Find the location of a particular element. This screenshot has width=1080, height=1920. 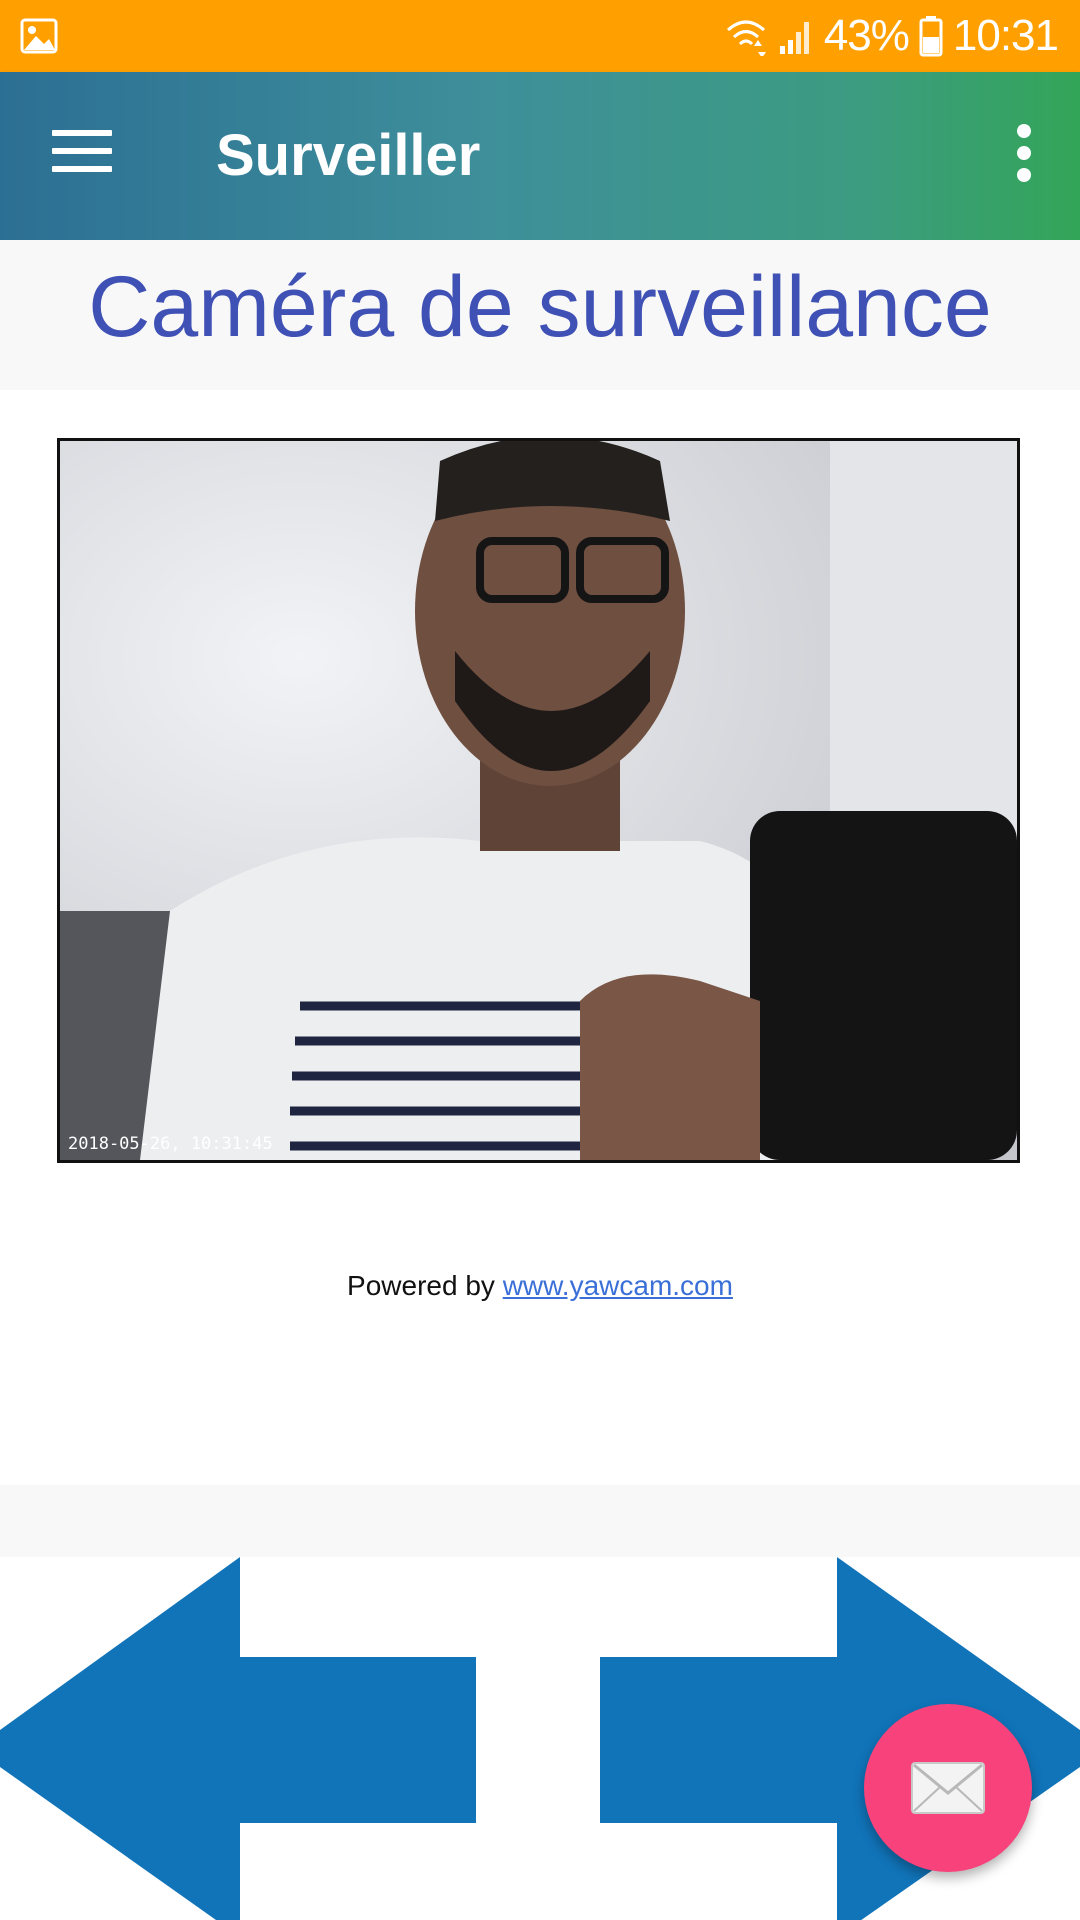

menu-icon is located at coordinates (82, 155).